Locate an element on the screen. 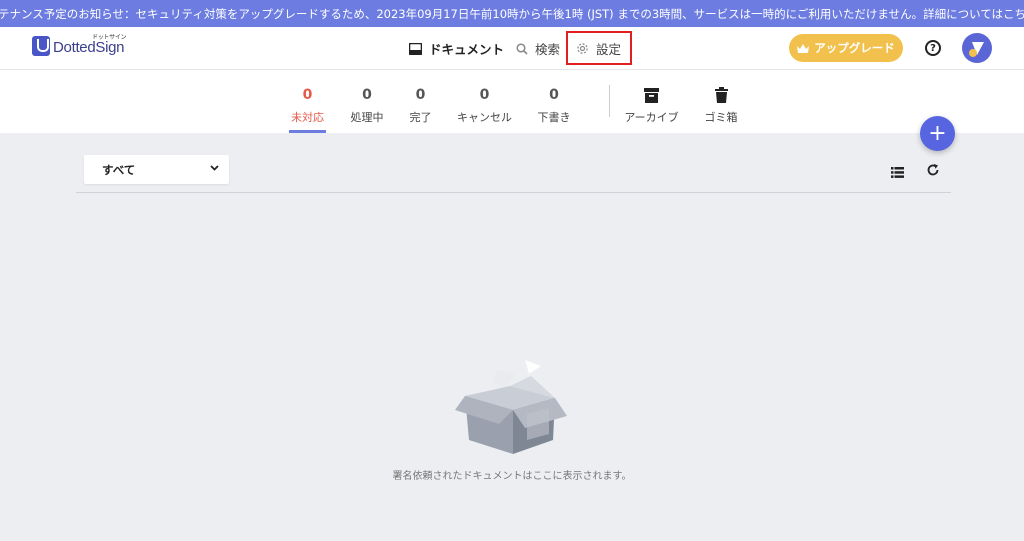  crown-icon is located at coordinates (803, 48).